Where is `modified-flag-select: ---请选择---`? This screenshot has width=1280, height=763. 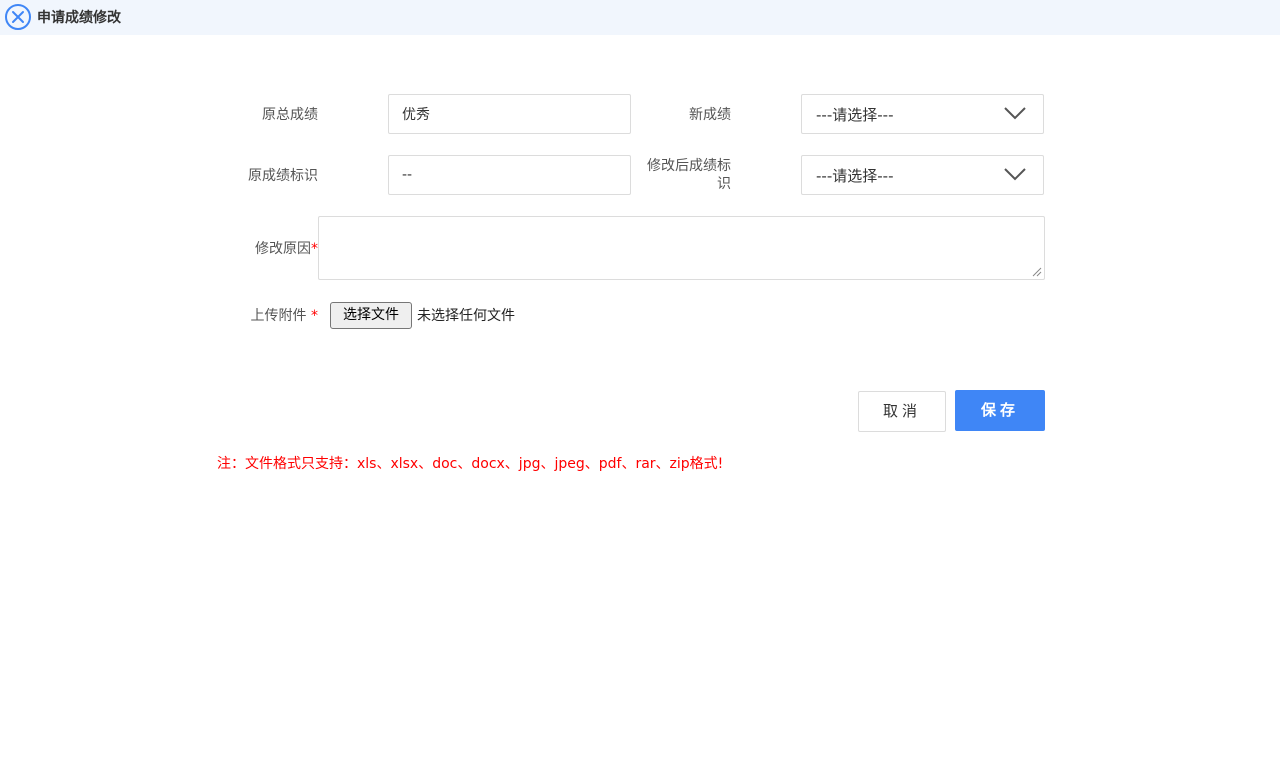 modified-flag-select: ---请选择--- is located at coordinates (922, 175).